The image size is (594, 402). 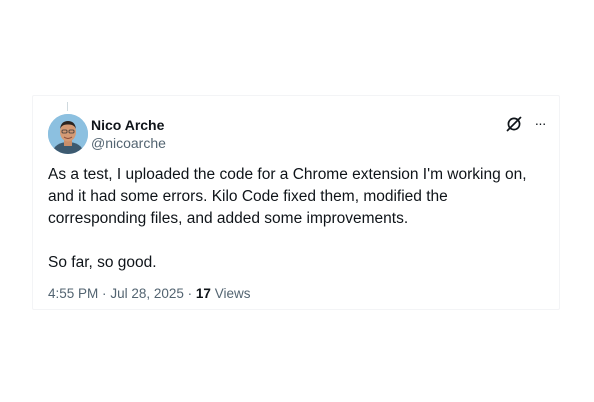 What do you see at coordinates (67, 106) in the screenshot?
I see `thread-line` at bounding box center [67, 106].